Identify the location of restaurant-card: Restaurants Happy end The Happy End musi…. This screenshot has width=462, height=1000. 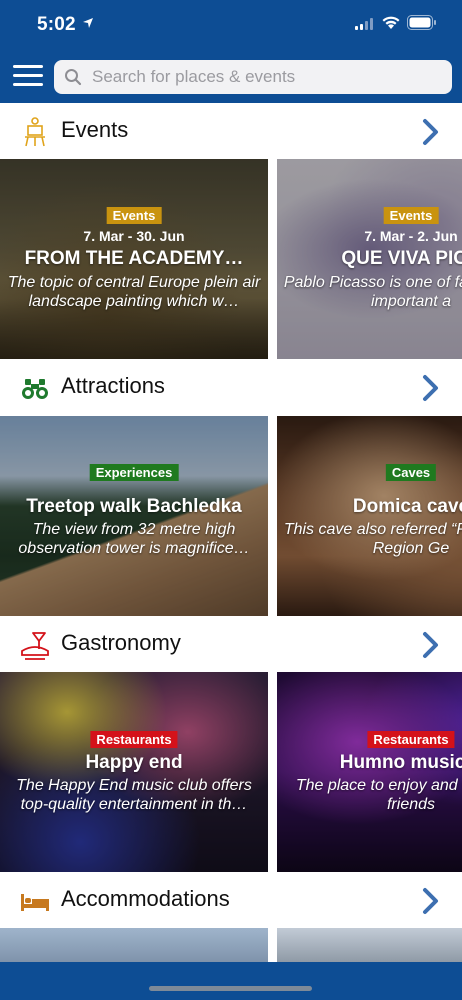
(134, 772).